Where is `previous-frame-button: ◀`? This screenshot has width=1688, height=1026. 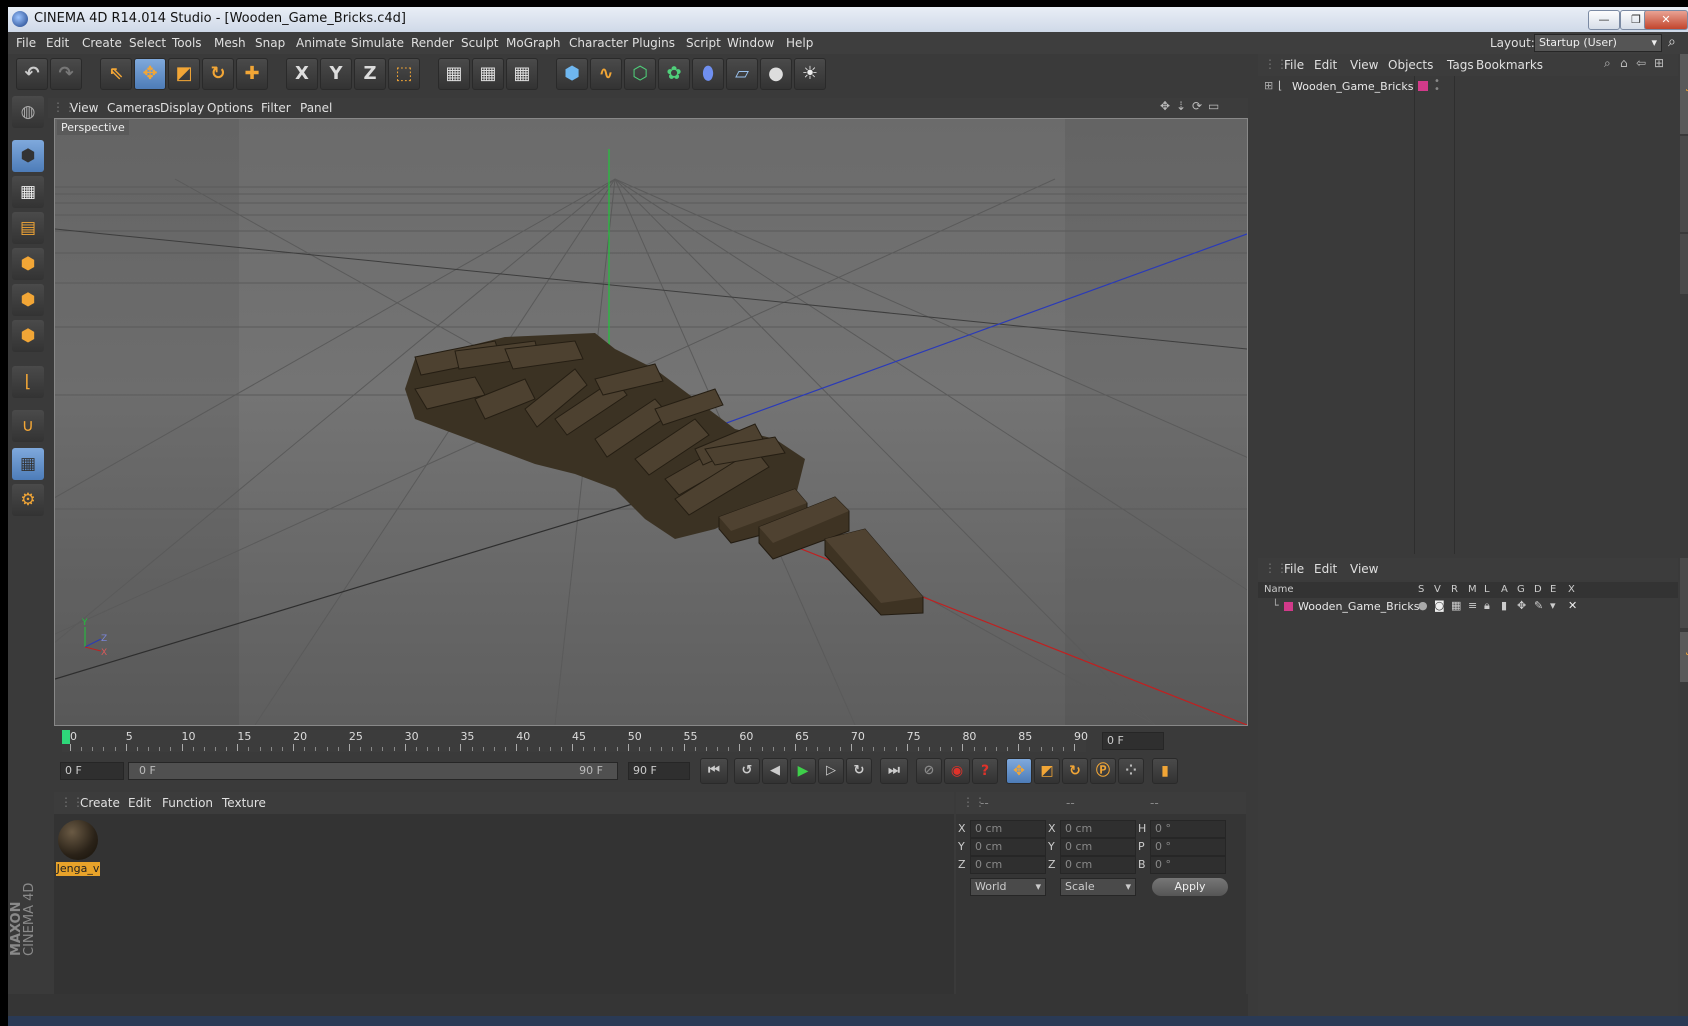
previous-frame-button: ◀ is located at coordinates (775, 771).